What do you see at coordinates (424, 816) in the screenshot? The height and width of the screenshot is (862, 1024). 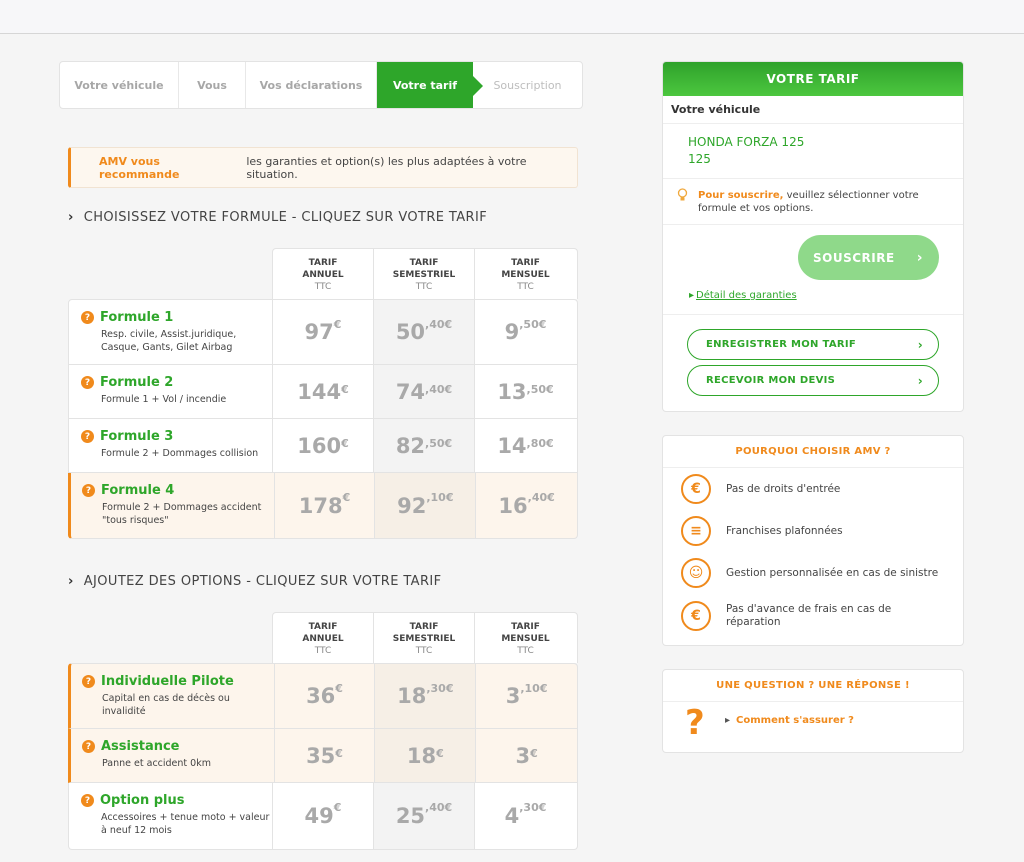 I see `price-semestriel: 25,40€` at bounding box center [424, 816].